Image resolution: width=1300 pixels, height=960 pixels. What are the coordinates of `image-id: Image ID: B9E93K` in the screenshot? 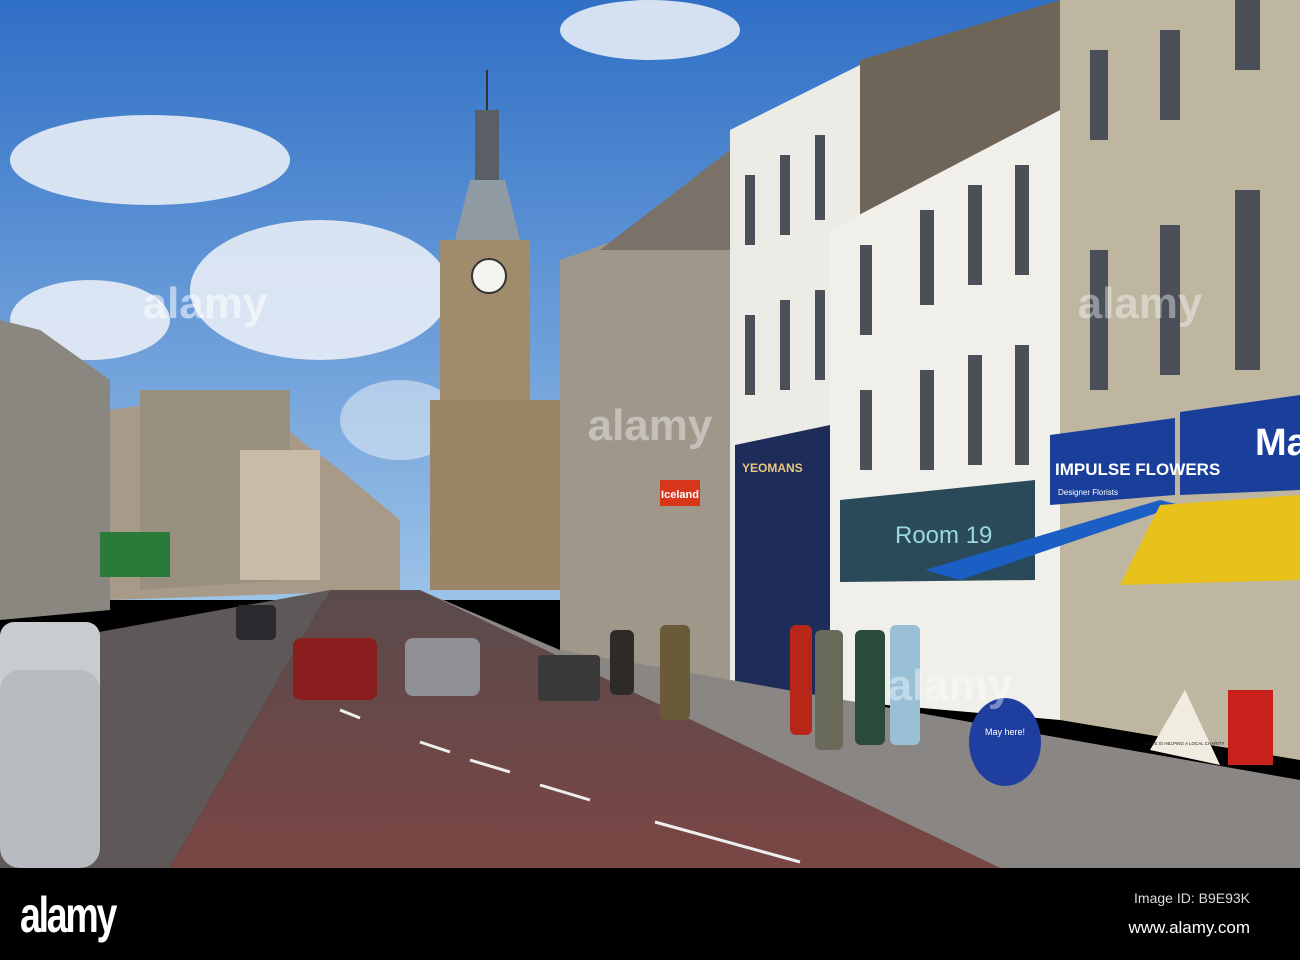 It's located at (1192, 898).